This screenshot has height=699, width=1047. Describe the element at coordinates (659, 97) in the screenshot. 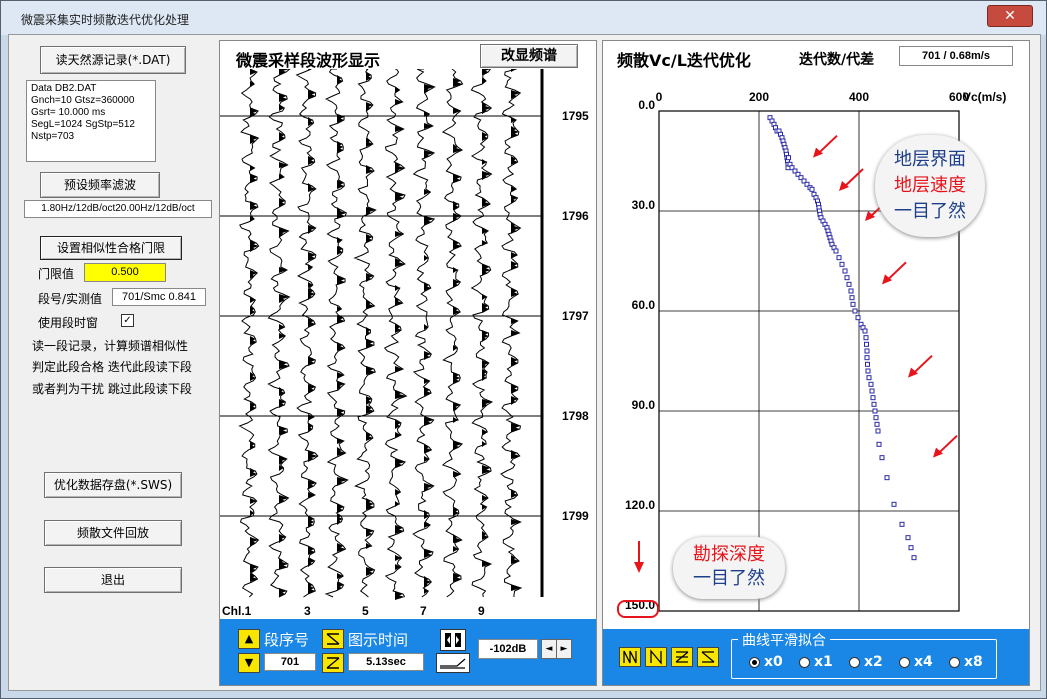

I see `x-tick-label: 0` at that location.